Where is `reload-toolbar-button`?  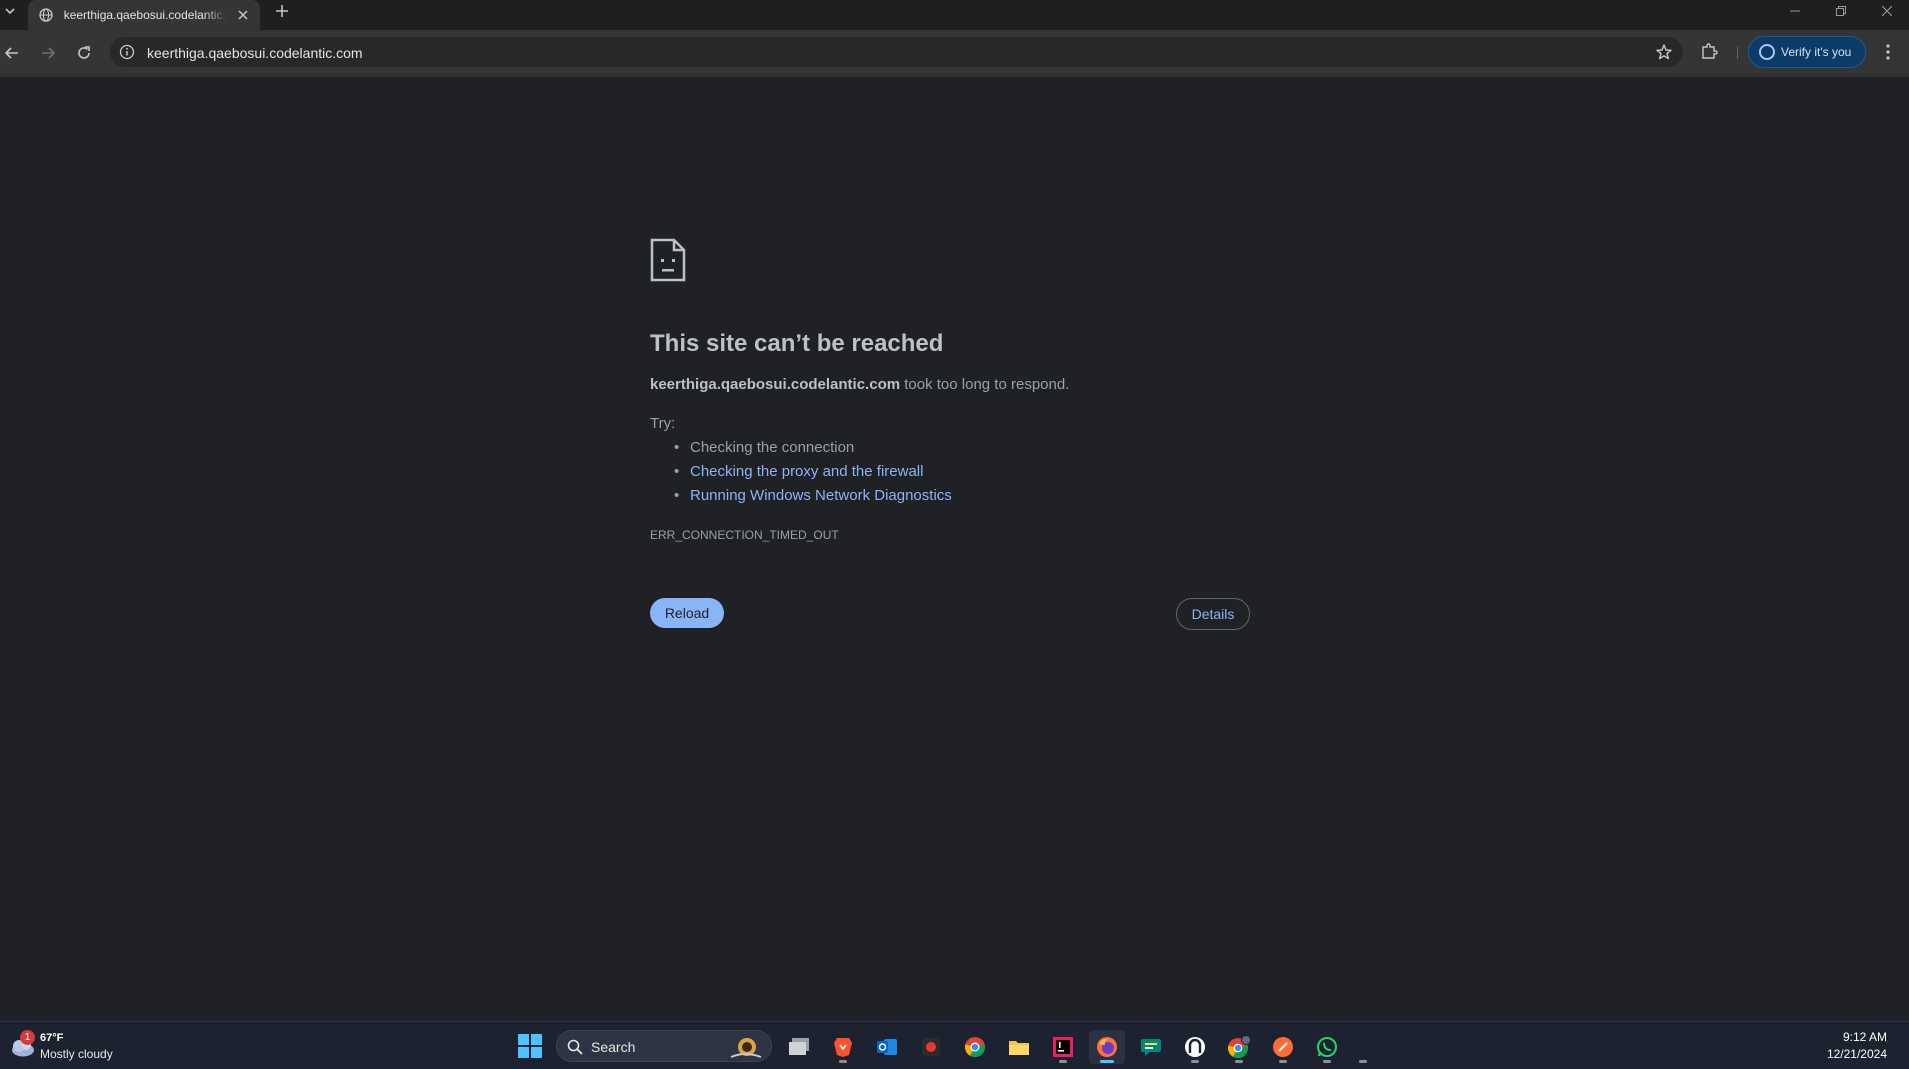
reload-toolbar-button is located at coordinates (84, 53).